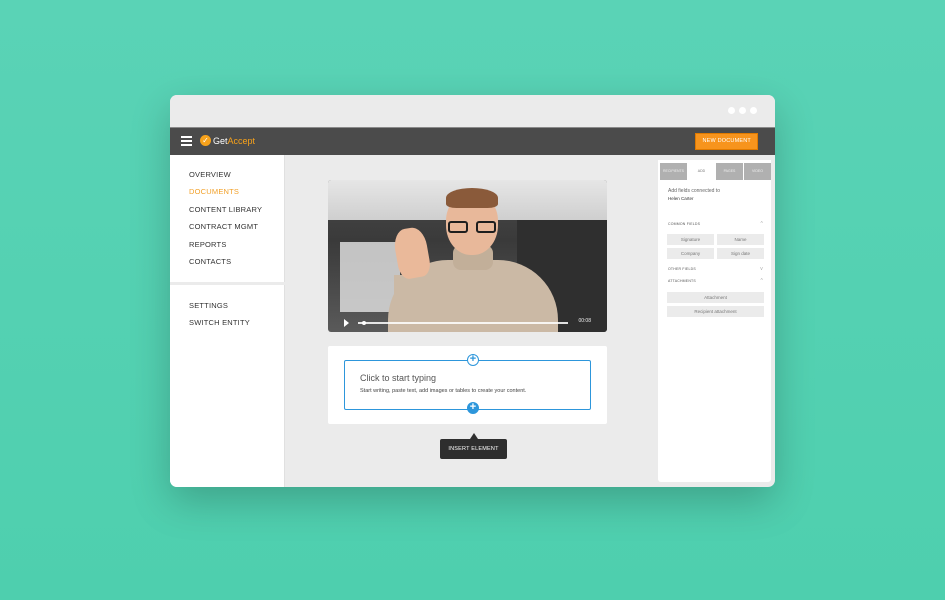 The width and height of the screenshot is (945, 600). I want to click on video-player: 00:08, so click(467, 256).